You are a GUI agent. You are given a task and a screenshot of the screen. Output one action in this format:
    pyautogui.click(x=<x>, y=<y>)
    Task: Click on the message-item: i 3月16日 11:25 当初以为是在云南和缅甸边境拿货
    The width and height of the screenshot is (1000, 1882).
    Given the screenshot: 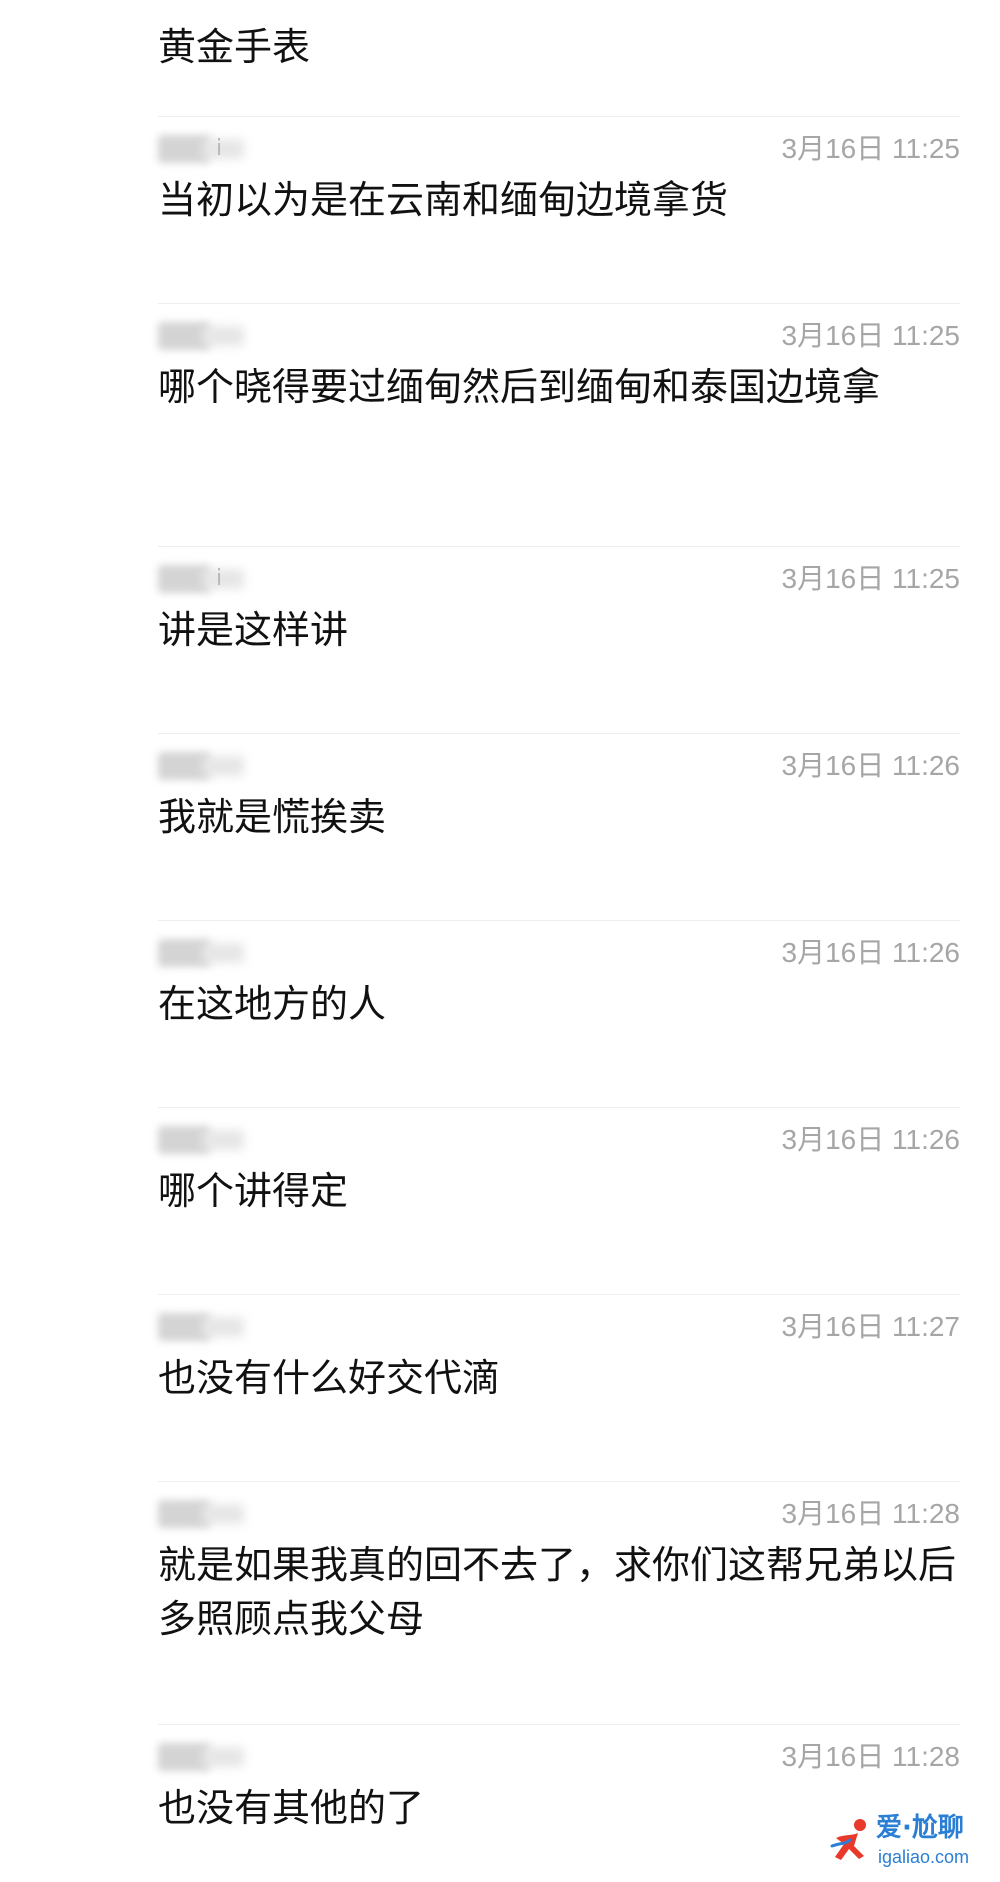 What is the action you would take?
    pyautogui.click(x=559, y=210)
    